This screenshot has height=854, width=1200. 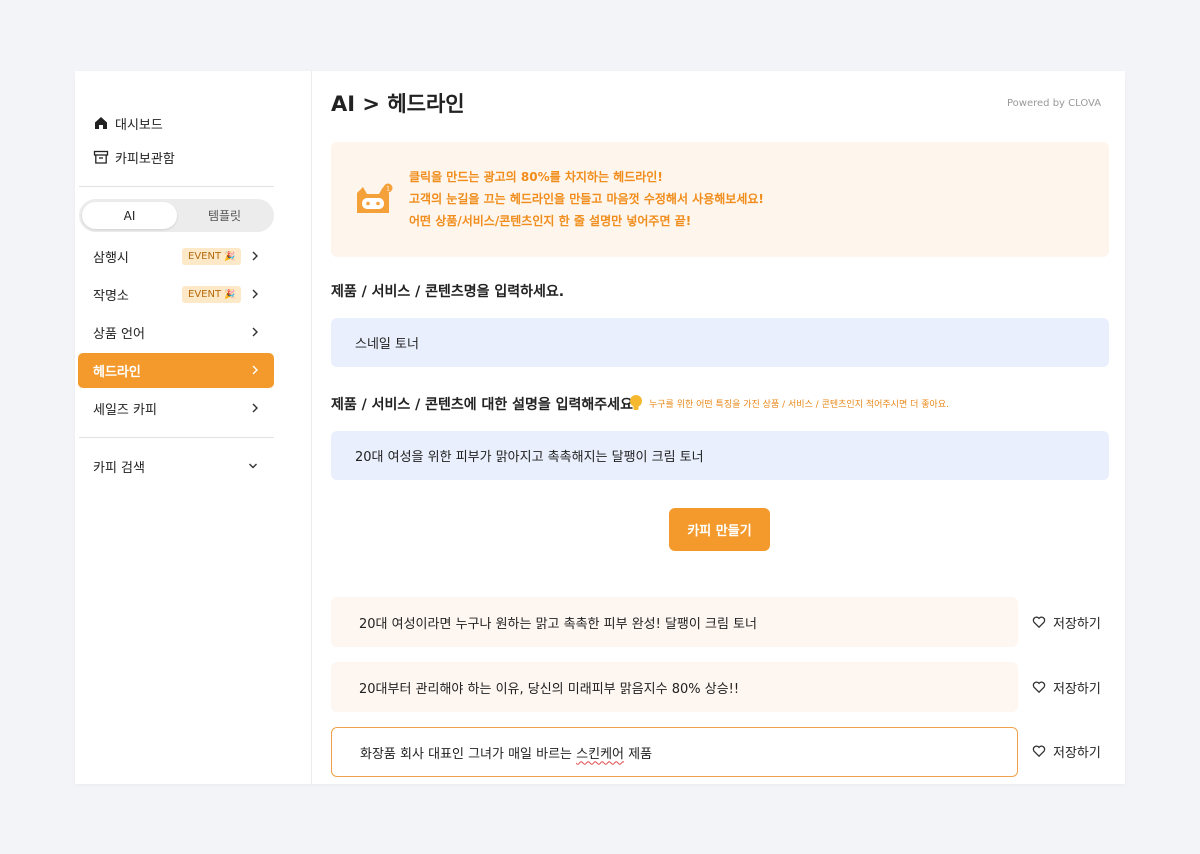 I want to click on sidebar-item-label: 대시보드, so click(x=139, y=125).